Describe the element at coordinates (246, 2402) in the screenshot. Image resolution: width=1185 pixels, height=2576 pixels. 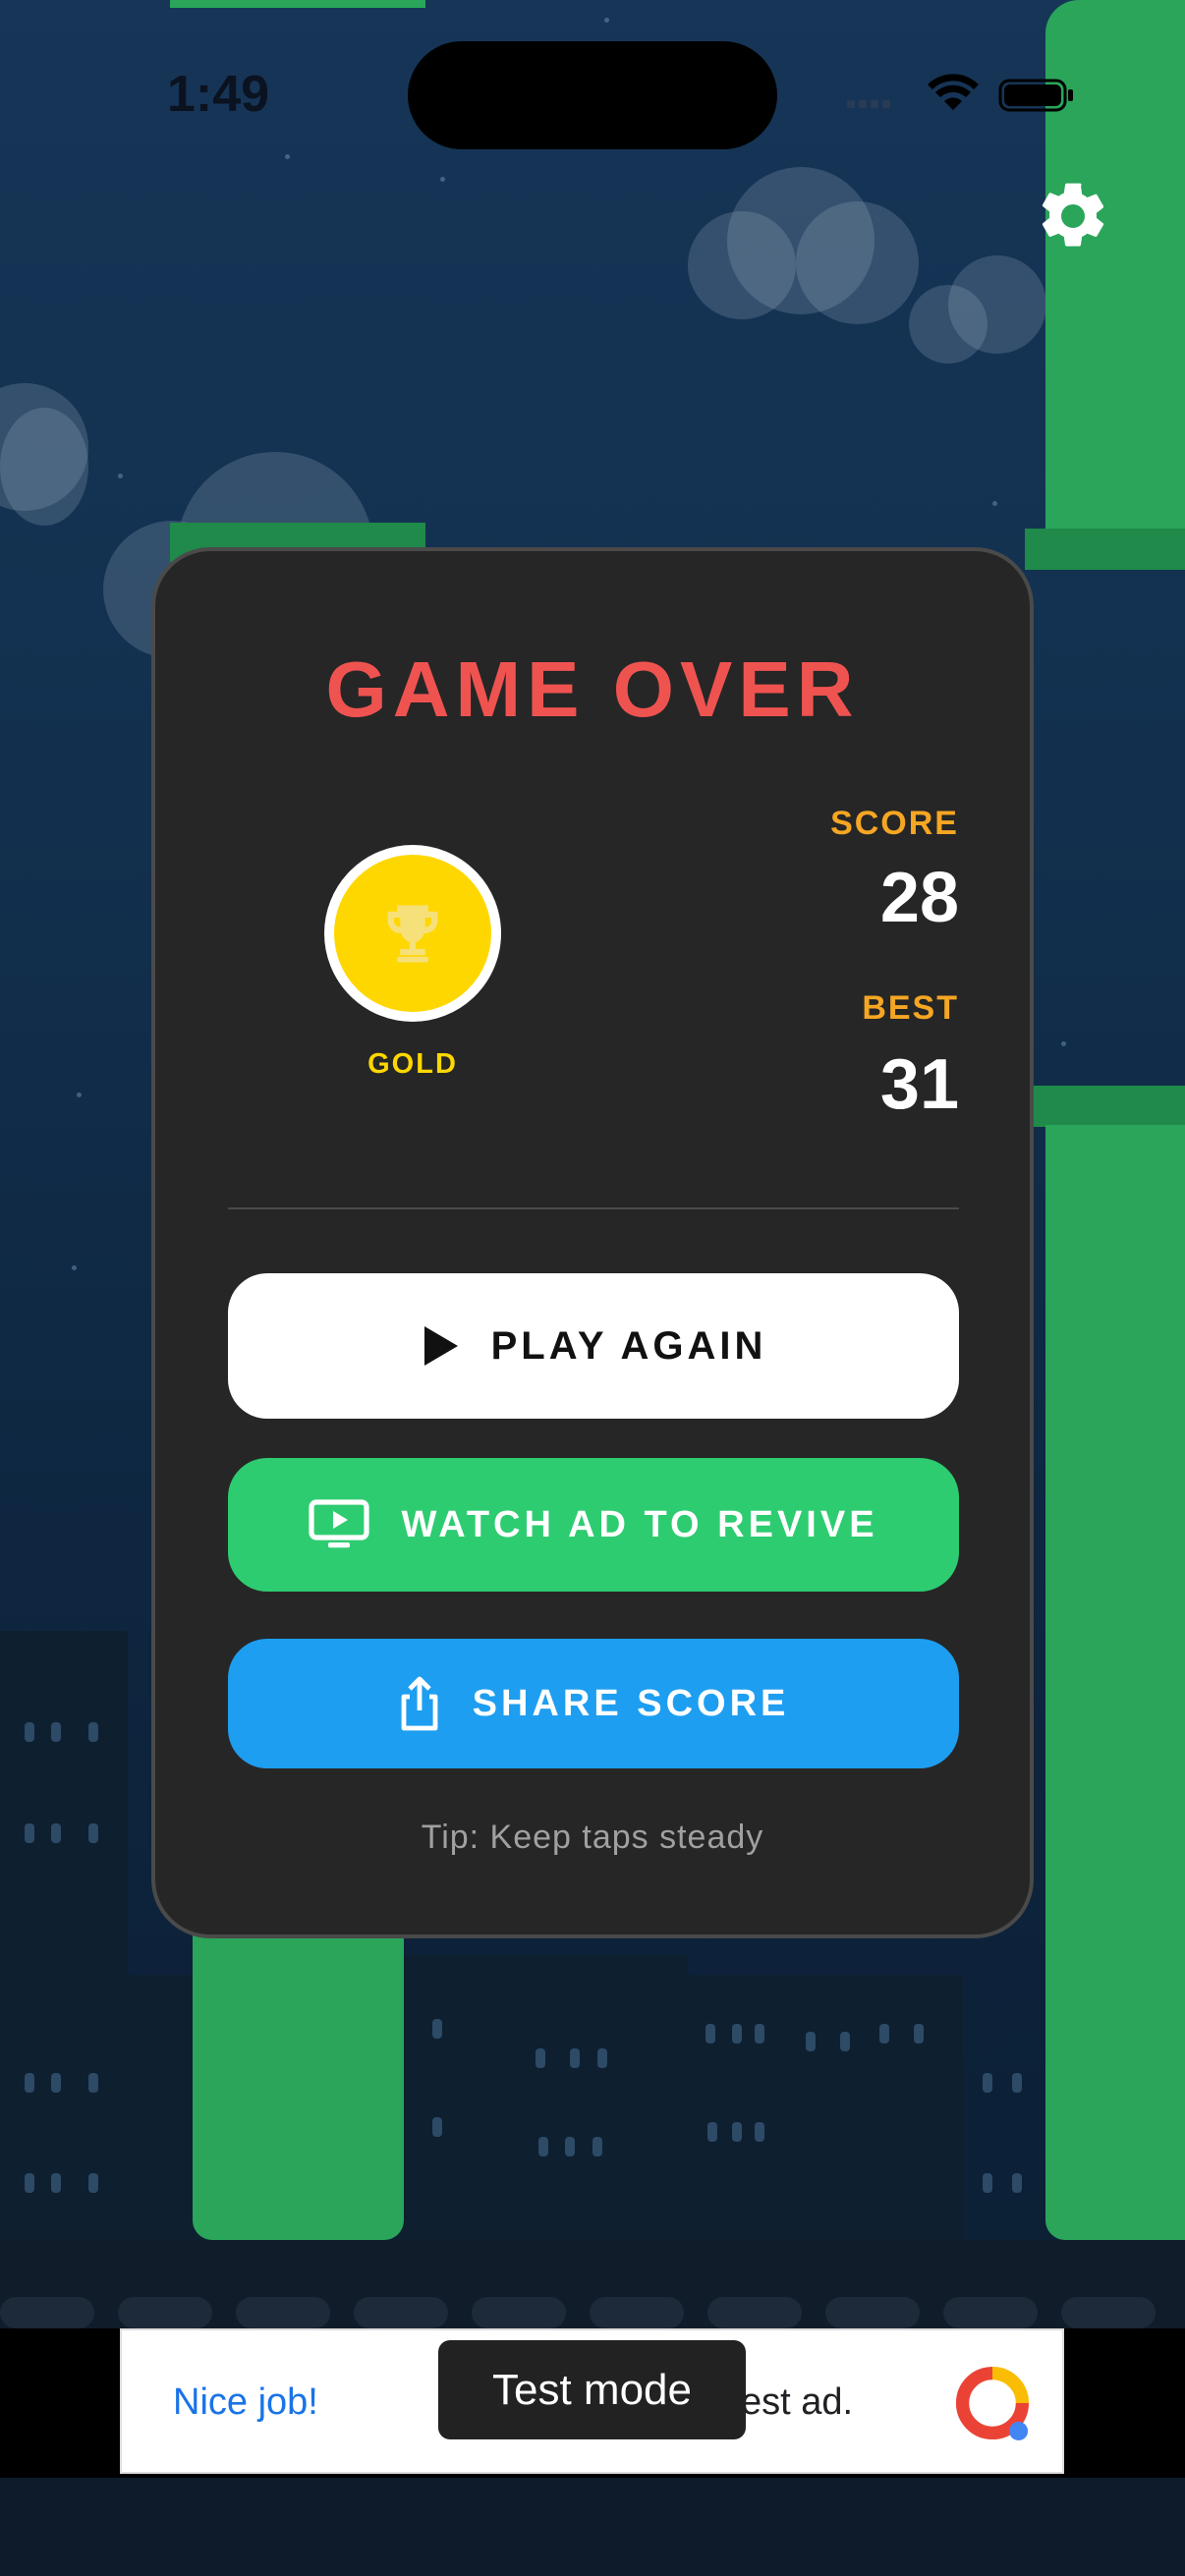
I see `ad-headline: Nice job!` at that location.